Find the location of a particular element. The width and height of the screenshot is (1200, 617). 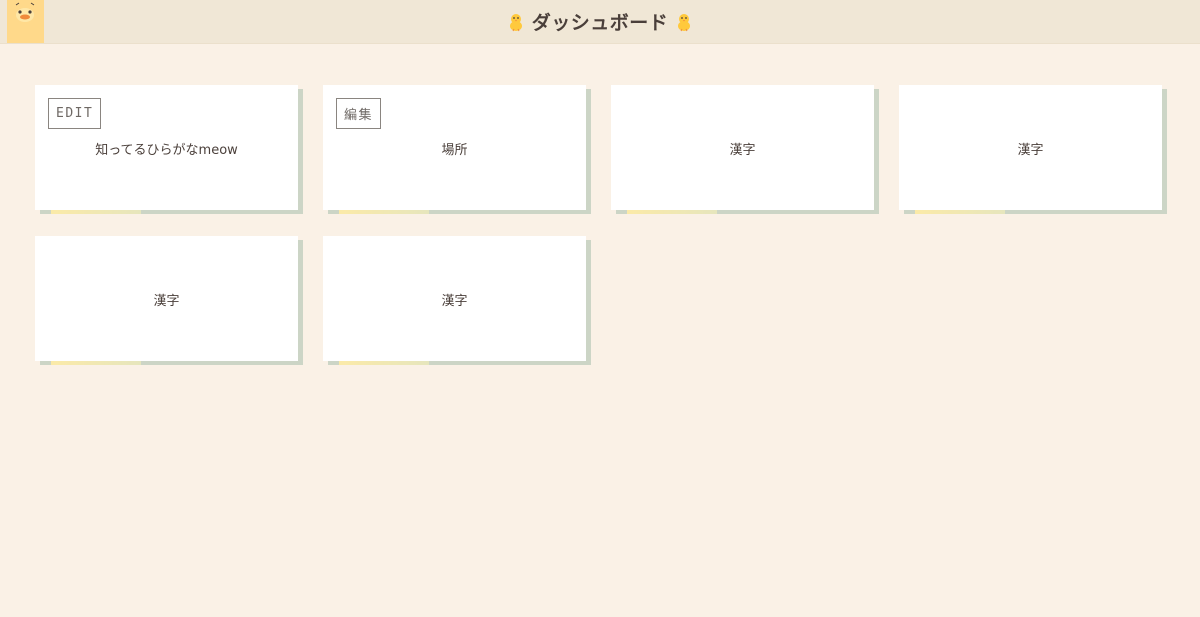

edit-button: EDIT is located at coordinates (75, 113).